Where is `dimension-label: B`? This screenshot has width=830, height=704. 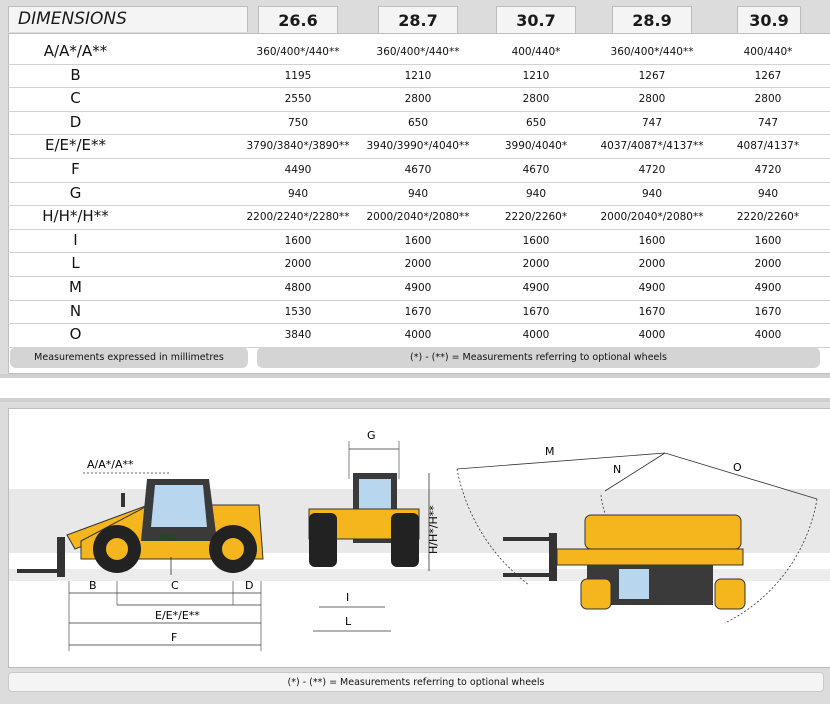 dimension-label: B is located at coordinates (75, 74).